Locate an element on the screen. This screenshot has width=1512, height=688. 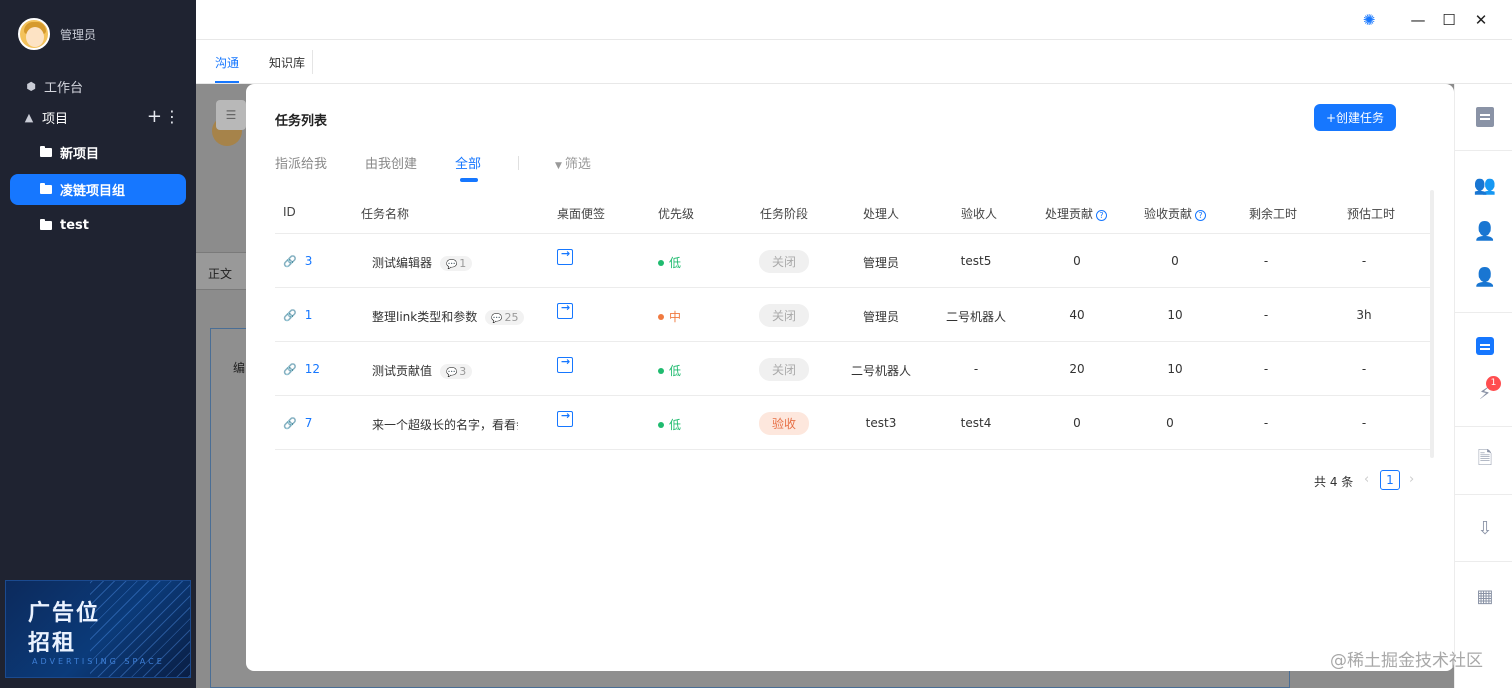
task-name: 测试贡献值 💬 3 is located at coordinates (422, 370).